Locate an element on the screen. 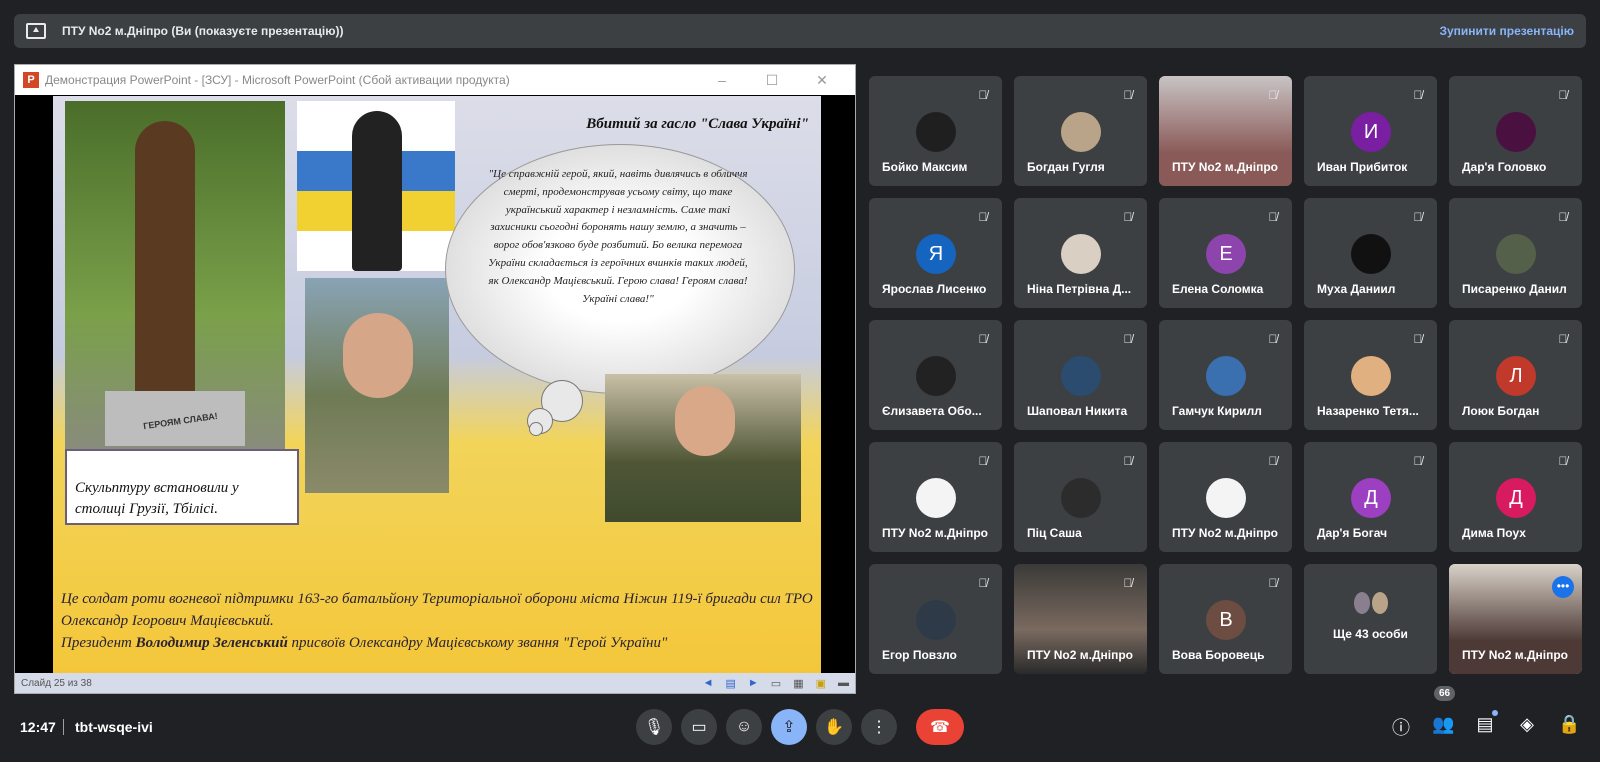 The width and height of the screenshot is (1600, 762). participant-tile: 🎙̸ Бойко Максим is located at coordinates (935, 131).